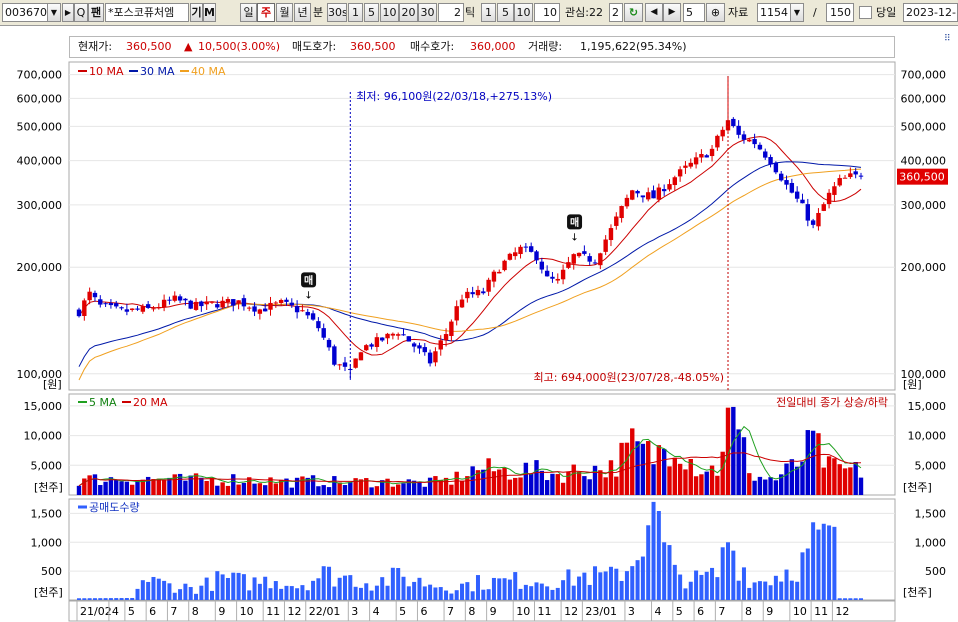 This screenshot has width=958, height=622. Describe the element at coordinates (694, 12) in the screenshot. I see `step-input: 5` at that location.